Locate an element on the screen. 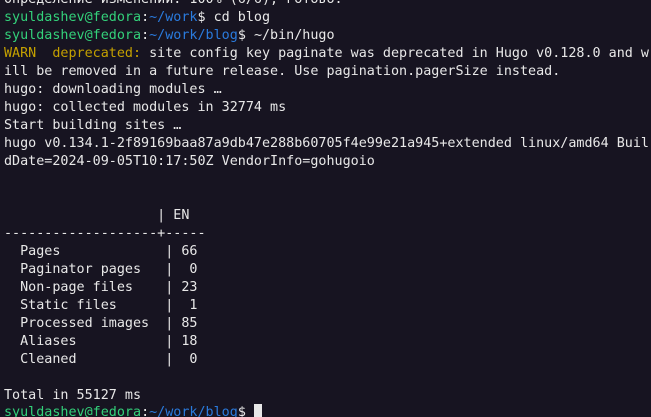 The image size is (651, 417). text-cursor is located at coordinates (257, 410).